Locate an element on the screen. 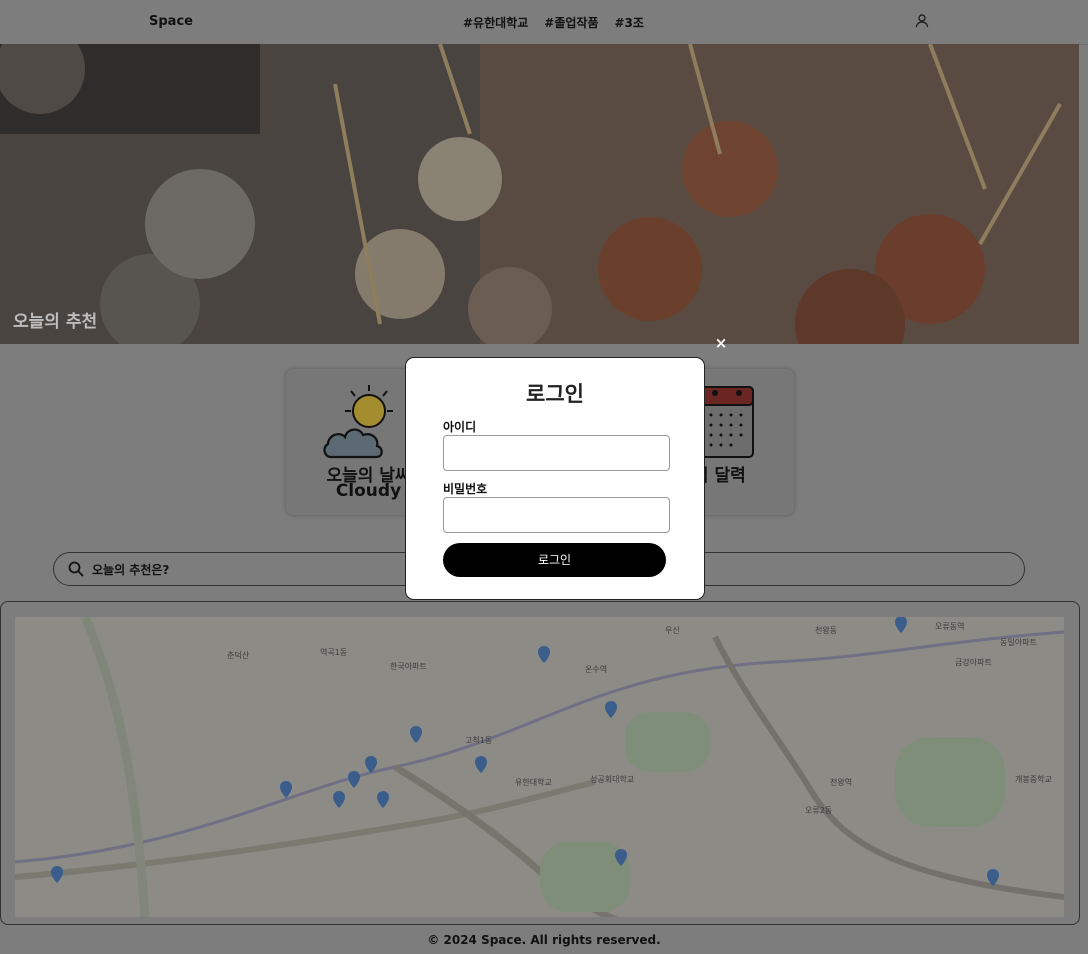 The width and height of the screenshot is (1088, 954). cloud-sun-icon is located at coordinates (358, 422).